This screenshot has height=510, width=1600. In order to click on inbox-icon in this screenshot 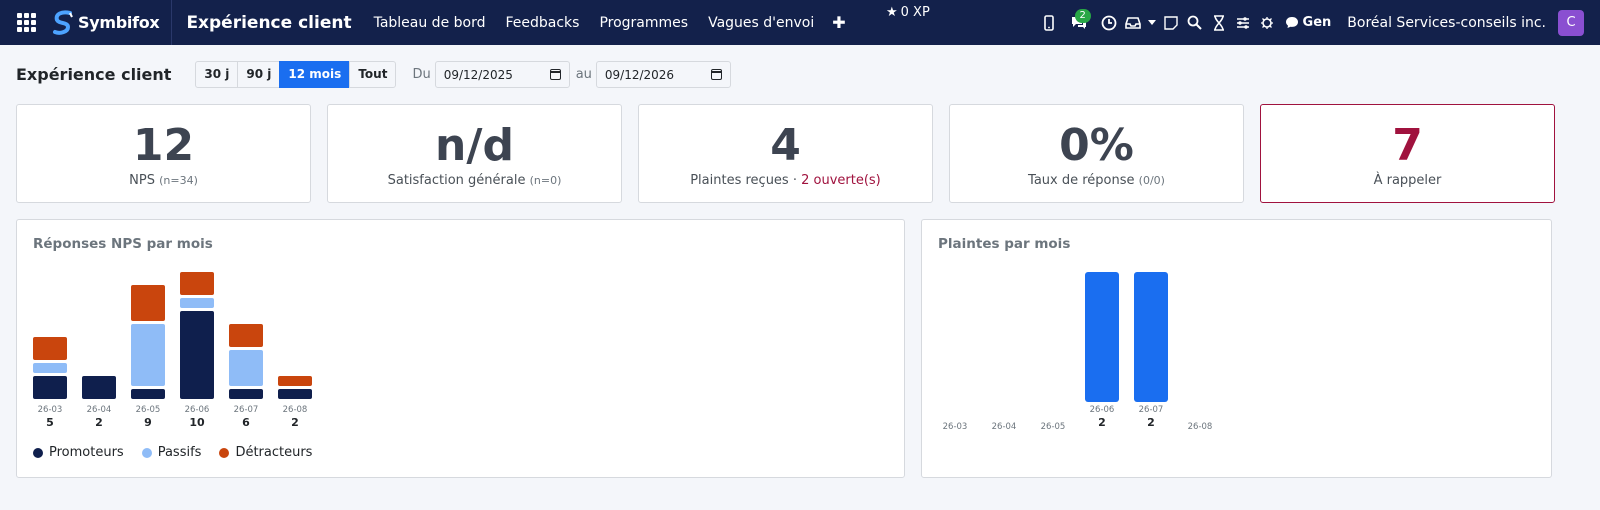, I will do `click(1133, 22)`.